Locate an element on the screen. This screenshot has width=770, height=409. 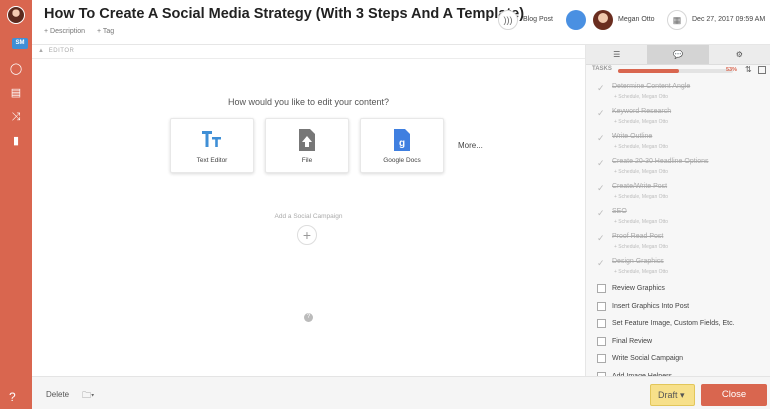
delete-button: Delete is located at coordinates (57, 394).